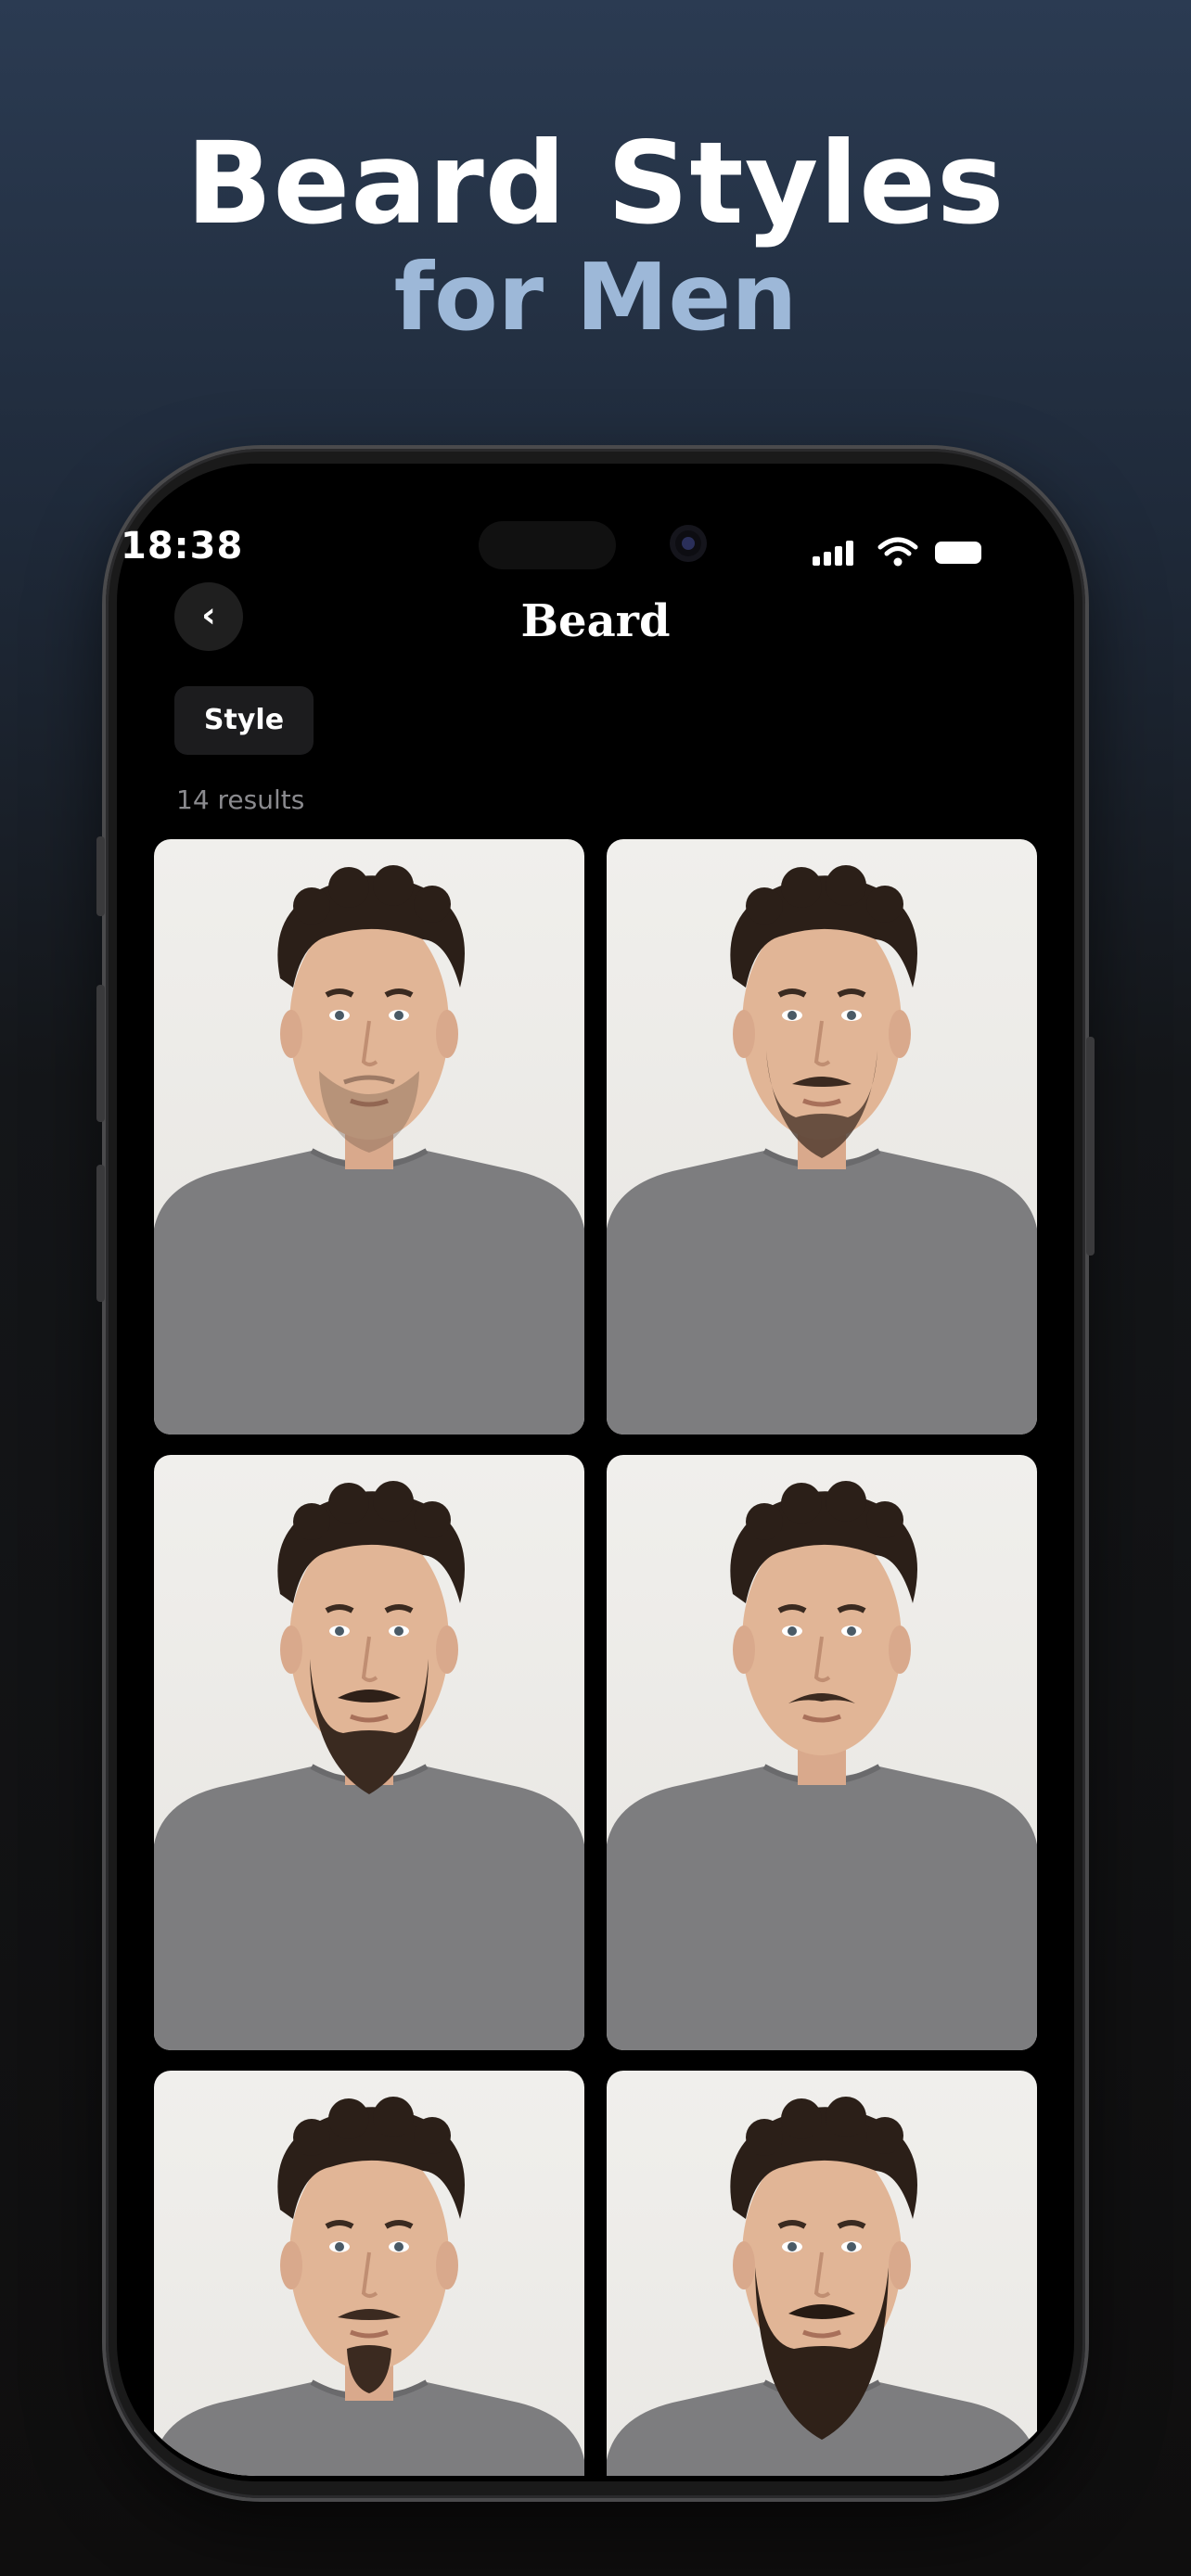  What do you see at coordinates (595, 183) in the screenshot?
I see `promo-title-line1: Beard Styles` at bounding box center [595, 183].